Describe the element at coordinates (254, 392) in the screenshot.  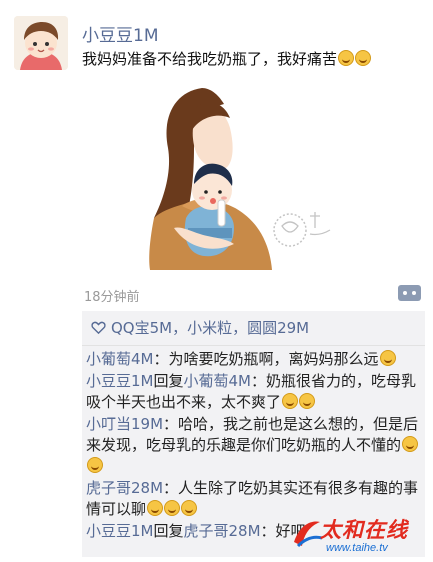
I see `comment-item: 小豆豆1M回复小葡萄4M：奶瓶很省力的，吃母乳吸个半天也出不来，太不爽了` at that location.